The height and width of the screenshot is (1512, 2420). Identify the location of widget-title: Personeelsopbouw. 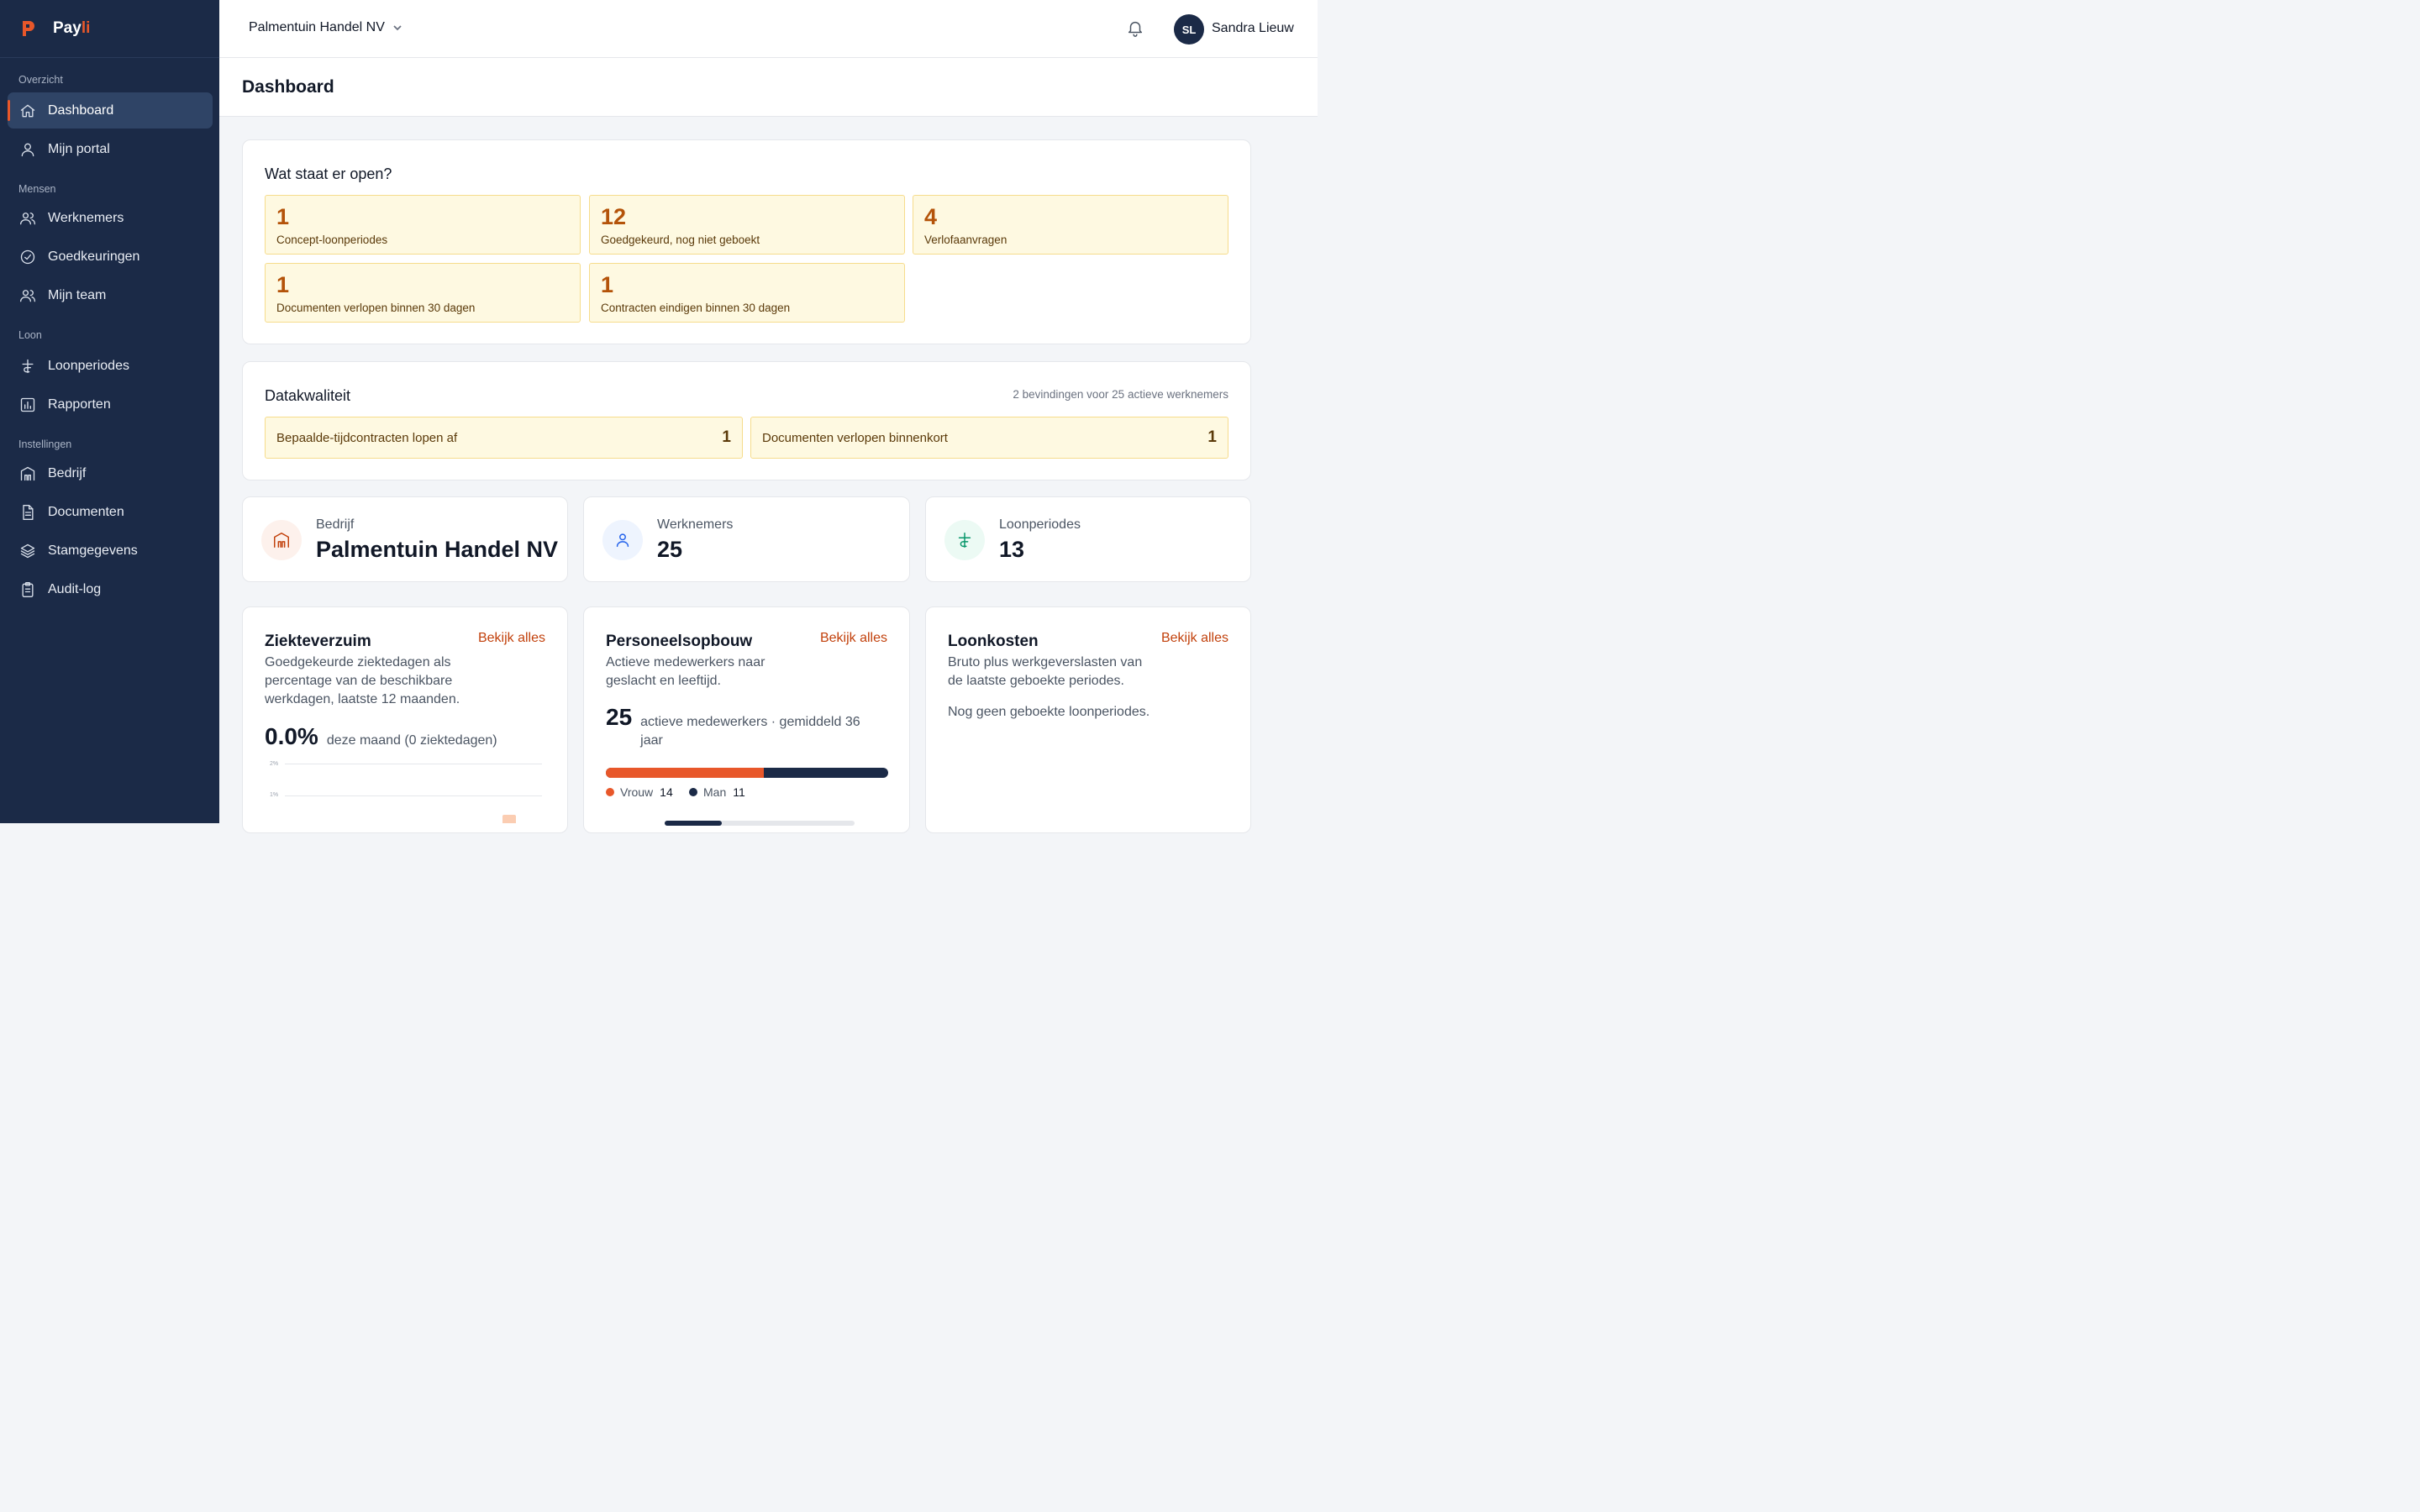
(679, 641).